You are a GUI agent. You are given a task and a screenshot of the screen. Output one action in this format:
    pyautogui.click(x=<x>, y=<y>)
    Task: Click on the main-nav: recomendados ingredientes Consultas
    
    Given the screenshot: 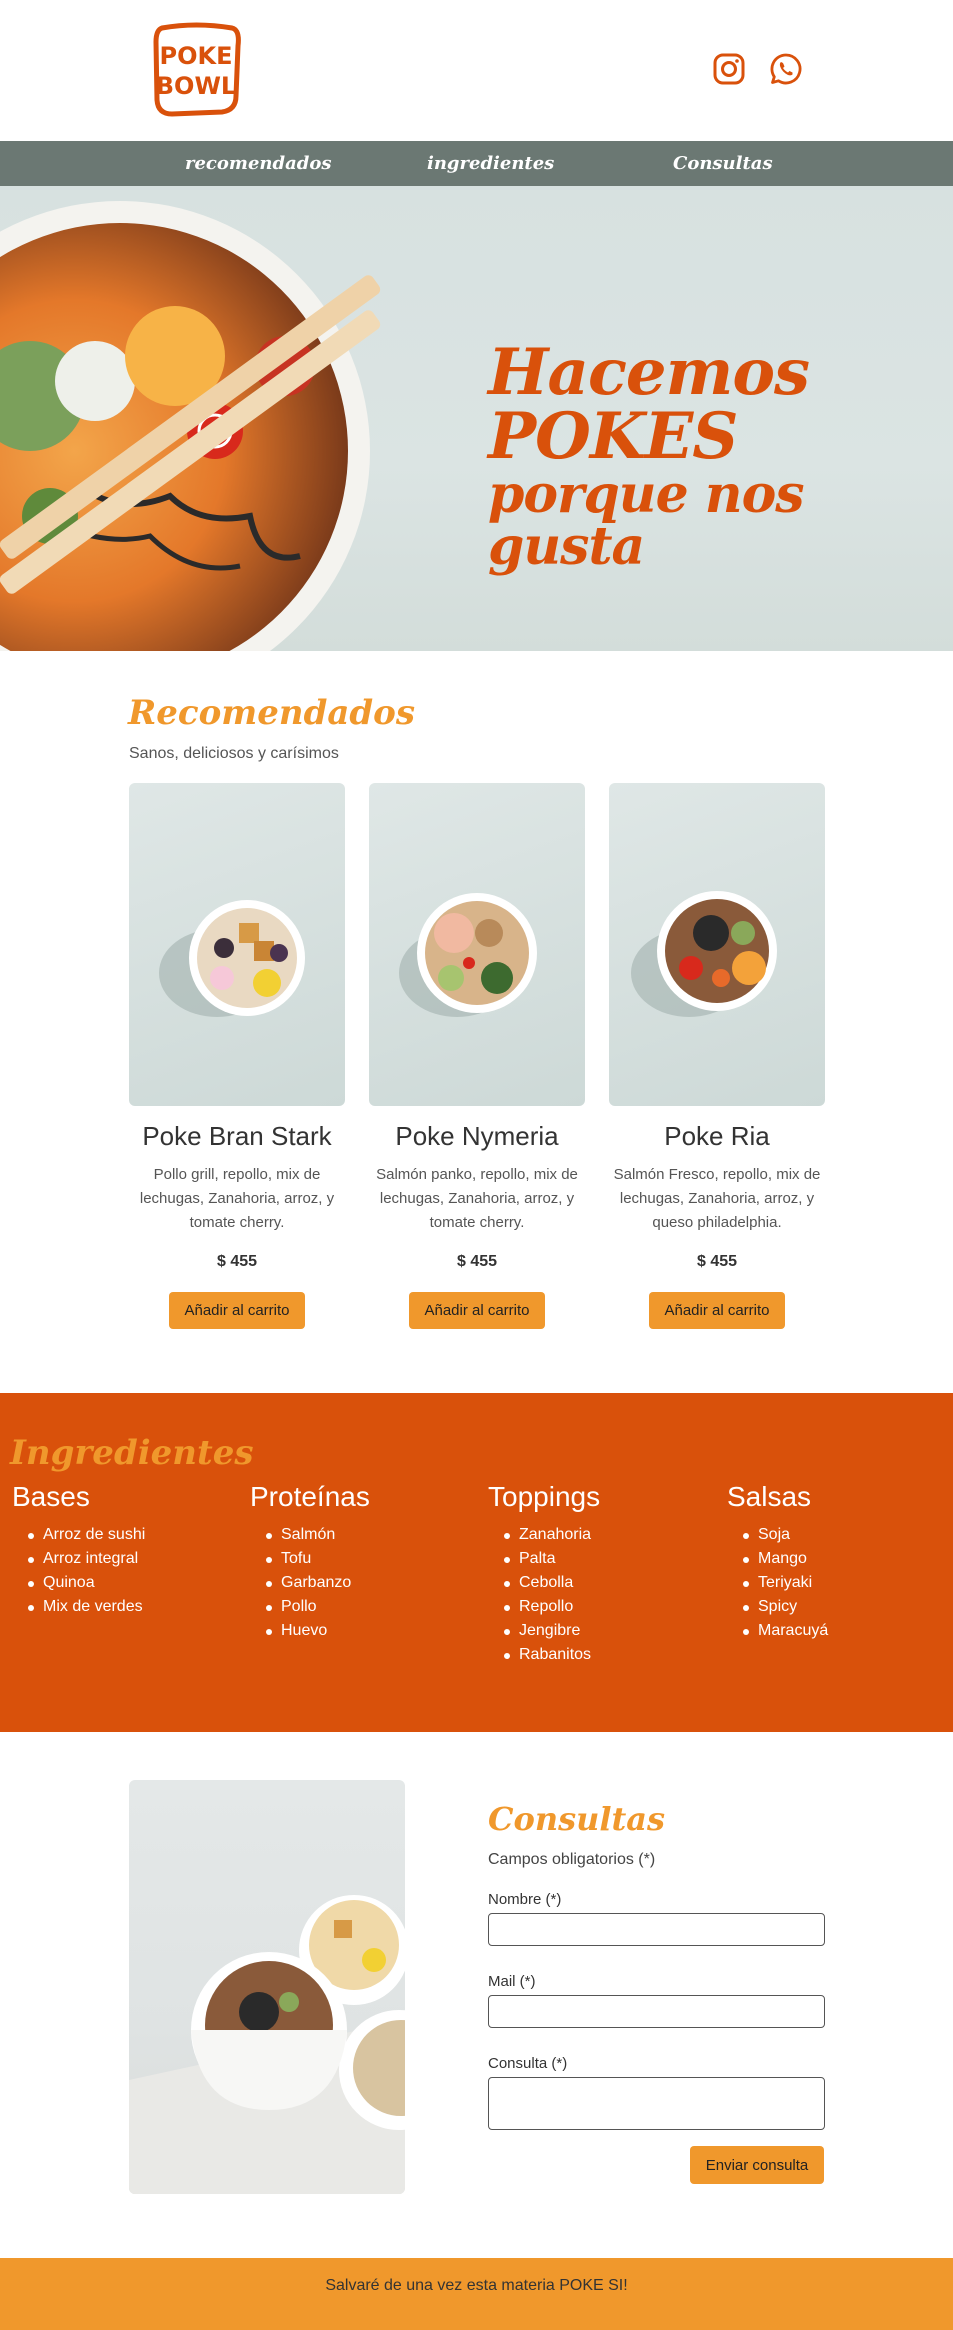 What is the action you would take?
    pyautogui.click(x=476, y=163)
    